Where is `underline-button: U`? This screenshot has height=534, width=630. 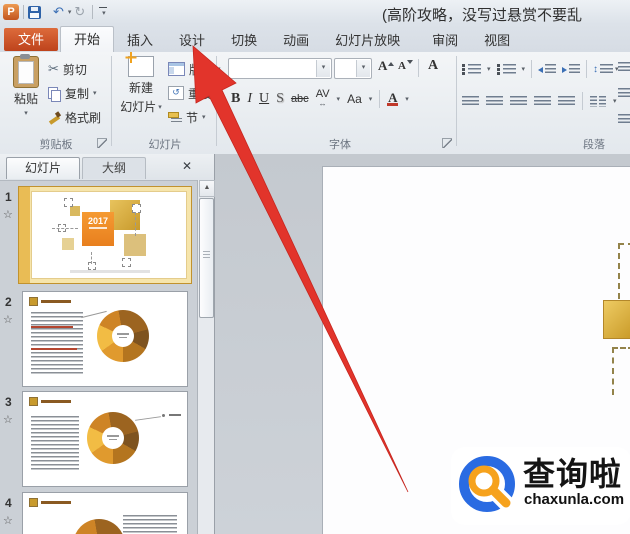
underline-button: U is located at coordinates (264, 99).